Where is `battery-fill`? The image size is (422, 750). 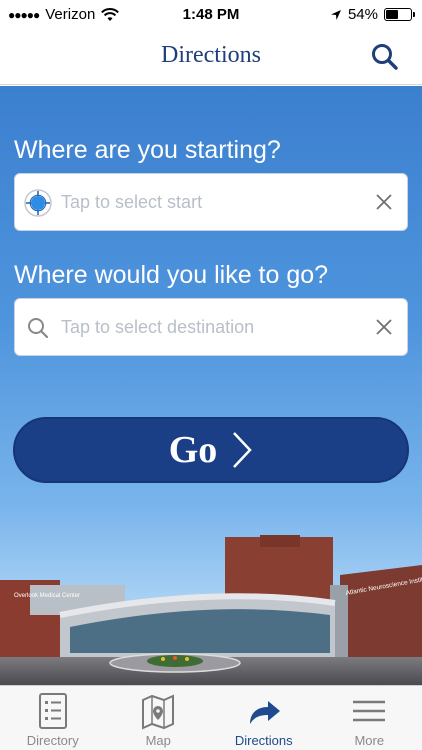
battery-fill is located at coordinates (392, 14).